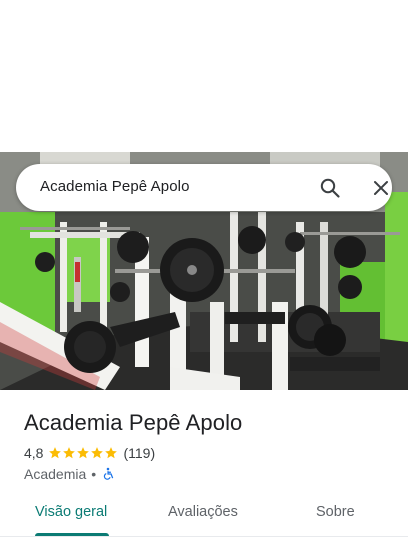 The image size is (408, 544). I want to click on category-row: Academia •, so click(69, 474).